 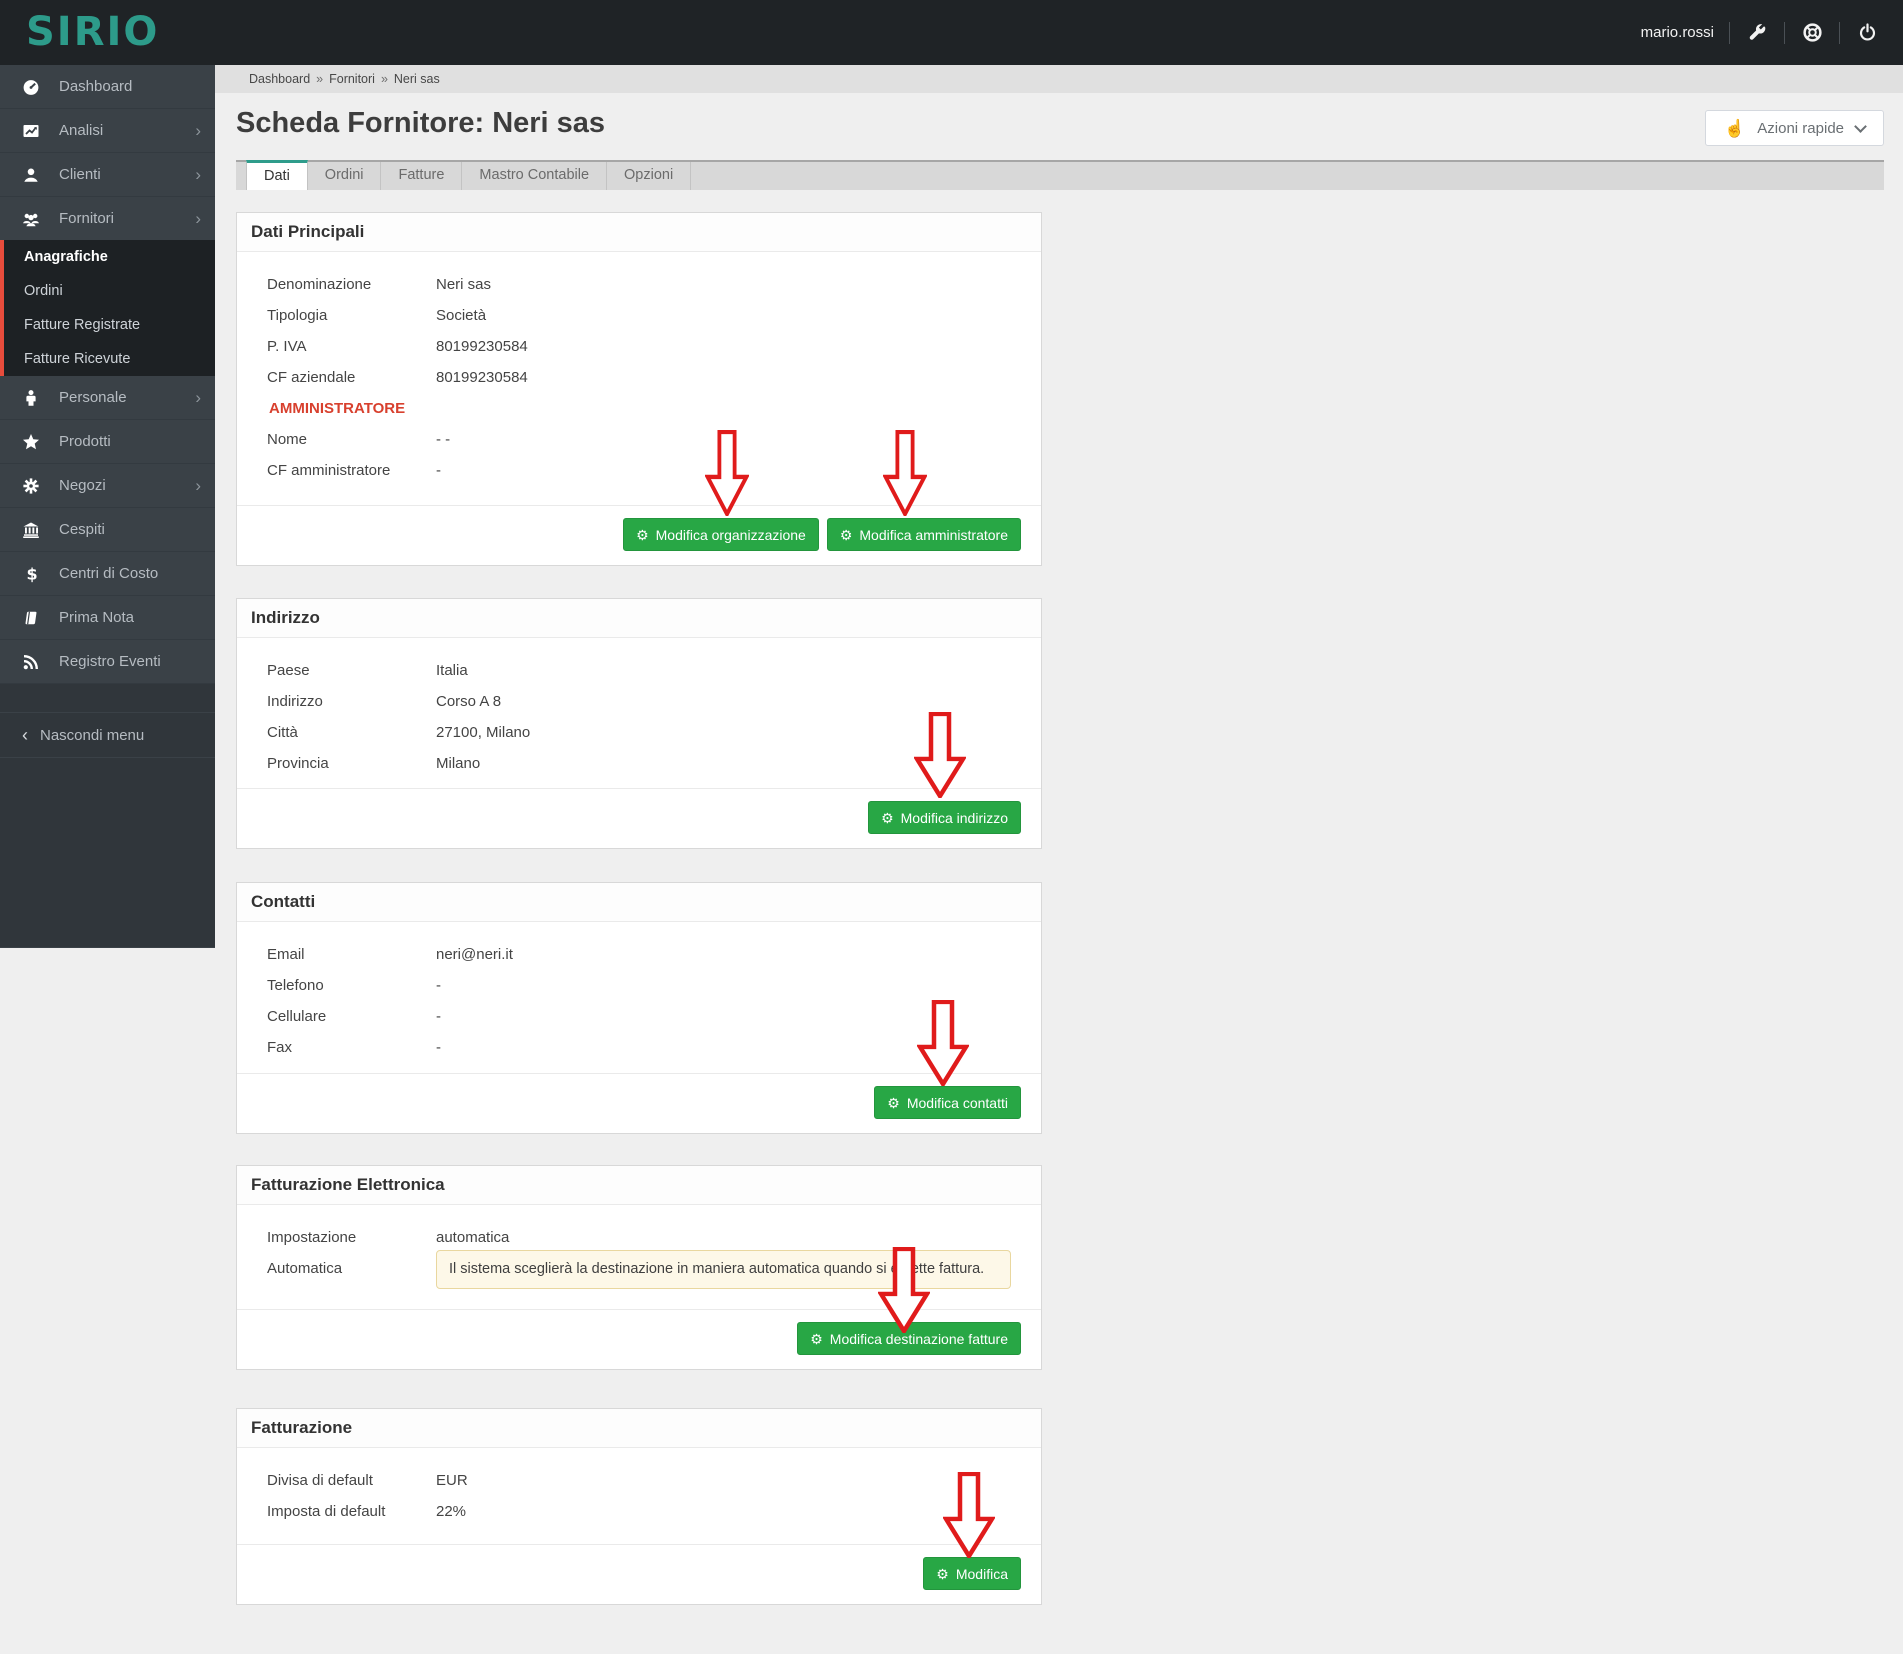 What do you see at coordinates (352, 79) in the screenshot?
I see `breadcrumb-fornitori: Fornitori` at bounding box center [352, 79].